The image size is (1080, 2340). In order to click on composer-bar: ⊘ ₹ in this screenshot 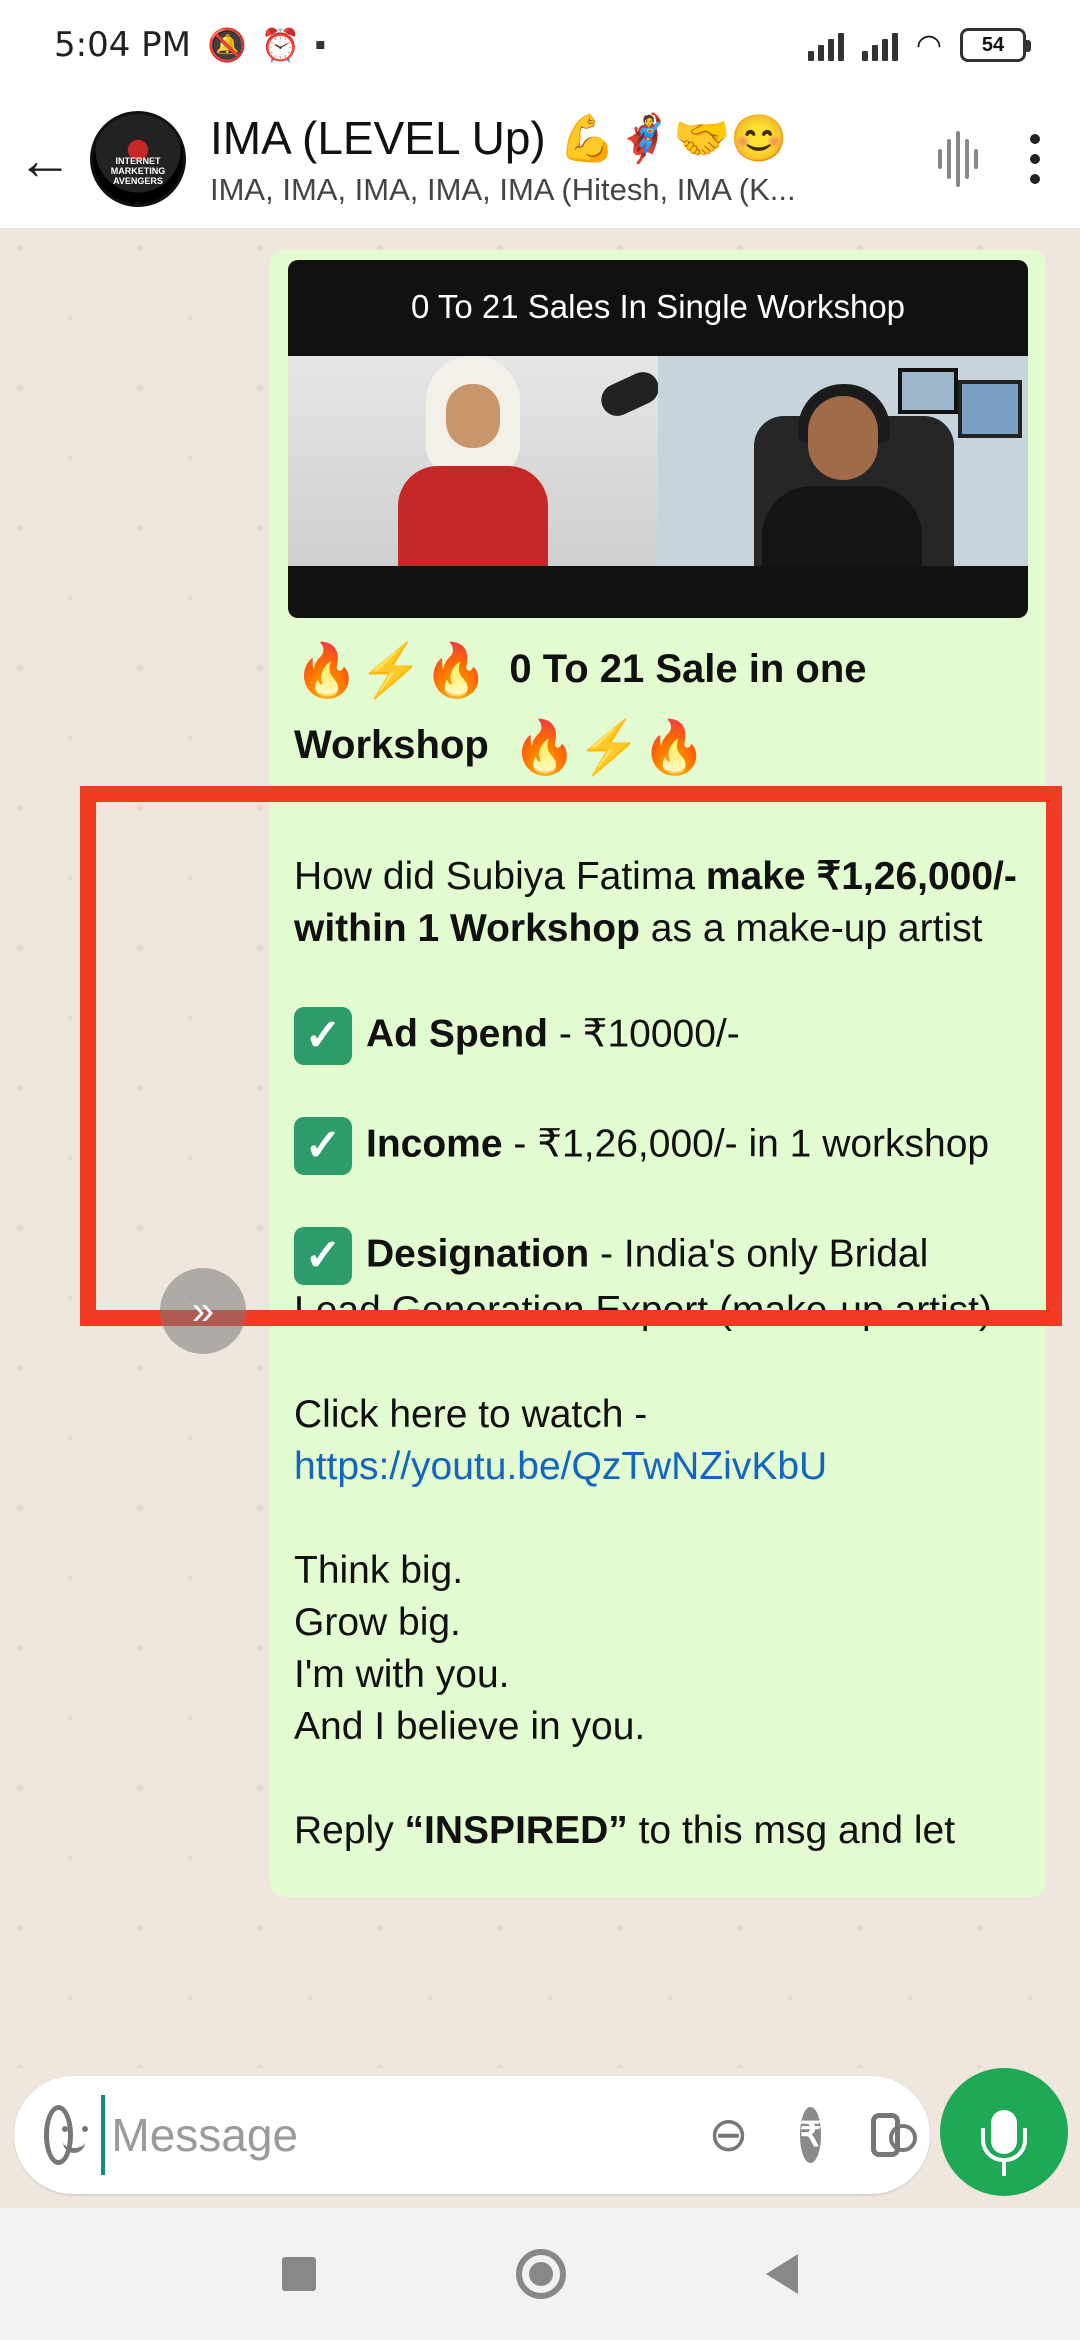, I will do `click(540, 2138)`.